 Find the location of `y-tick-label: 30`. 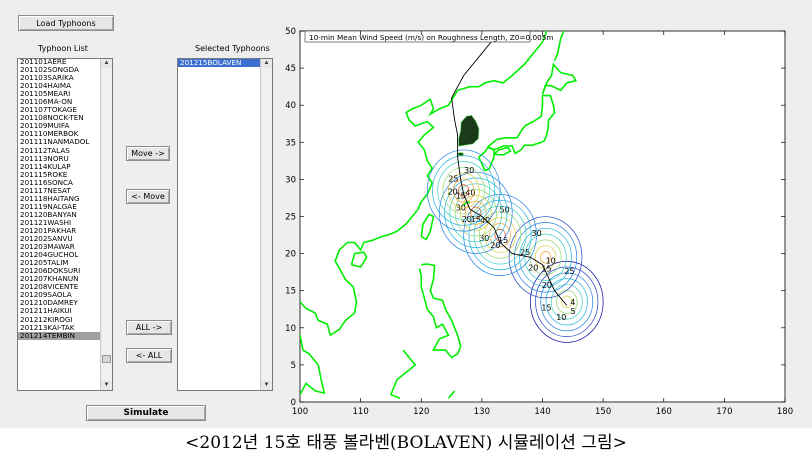

y-tick-label: 30 is located at coordinates (290, 180).